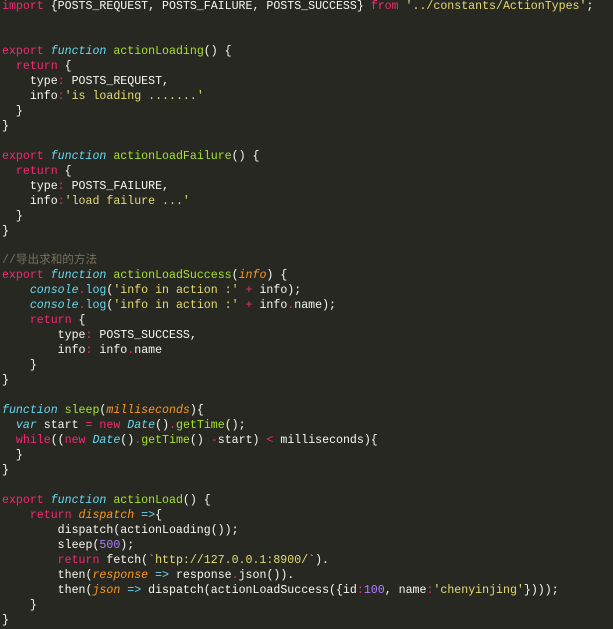  What do you see at coordinates (307, 291) in the screenshot?
I see `code-line: console.log('info in action :' + info);` at bounding box center [307, 291].